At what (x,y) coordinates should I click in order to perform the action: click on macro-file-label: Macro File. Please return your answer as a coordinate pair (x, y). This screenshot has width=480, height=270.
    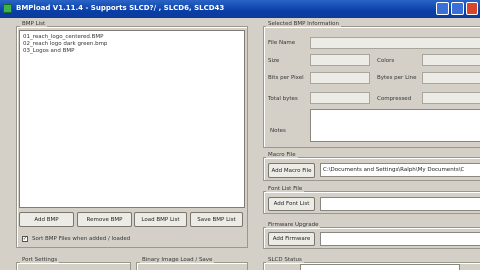
    Looking at the image, I should click on (282, 155).